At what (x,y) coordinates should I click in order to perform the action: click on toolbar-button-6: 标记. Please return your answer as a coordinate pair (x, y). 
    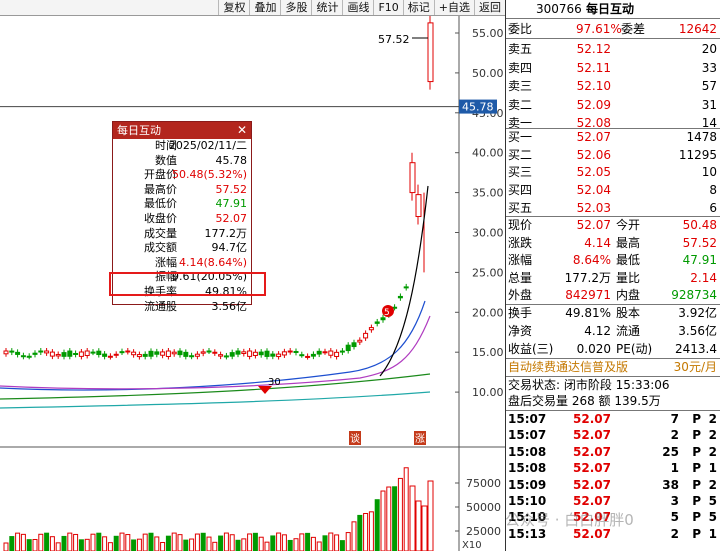
    Looking at the image, I should click on (418, 7).